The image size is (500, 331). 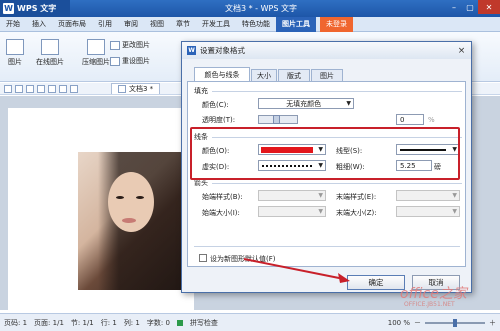 I want to click on compress-icon, so click(x=96, y=47).